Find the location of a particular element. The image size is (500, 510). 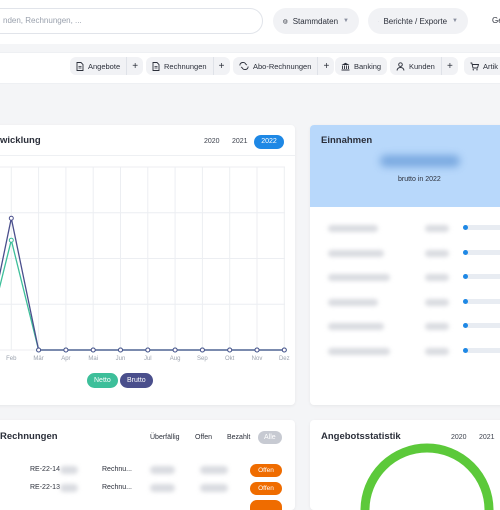

einnahmen-subtitle: brutto in 2022 is located at coordinates (419, 179).